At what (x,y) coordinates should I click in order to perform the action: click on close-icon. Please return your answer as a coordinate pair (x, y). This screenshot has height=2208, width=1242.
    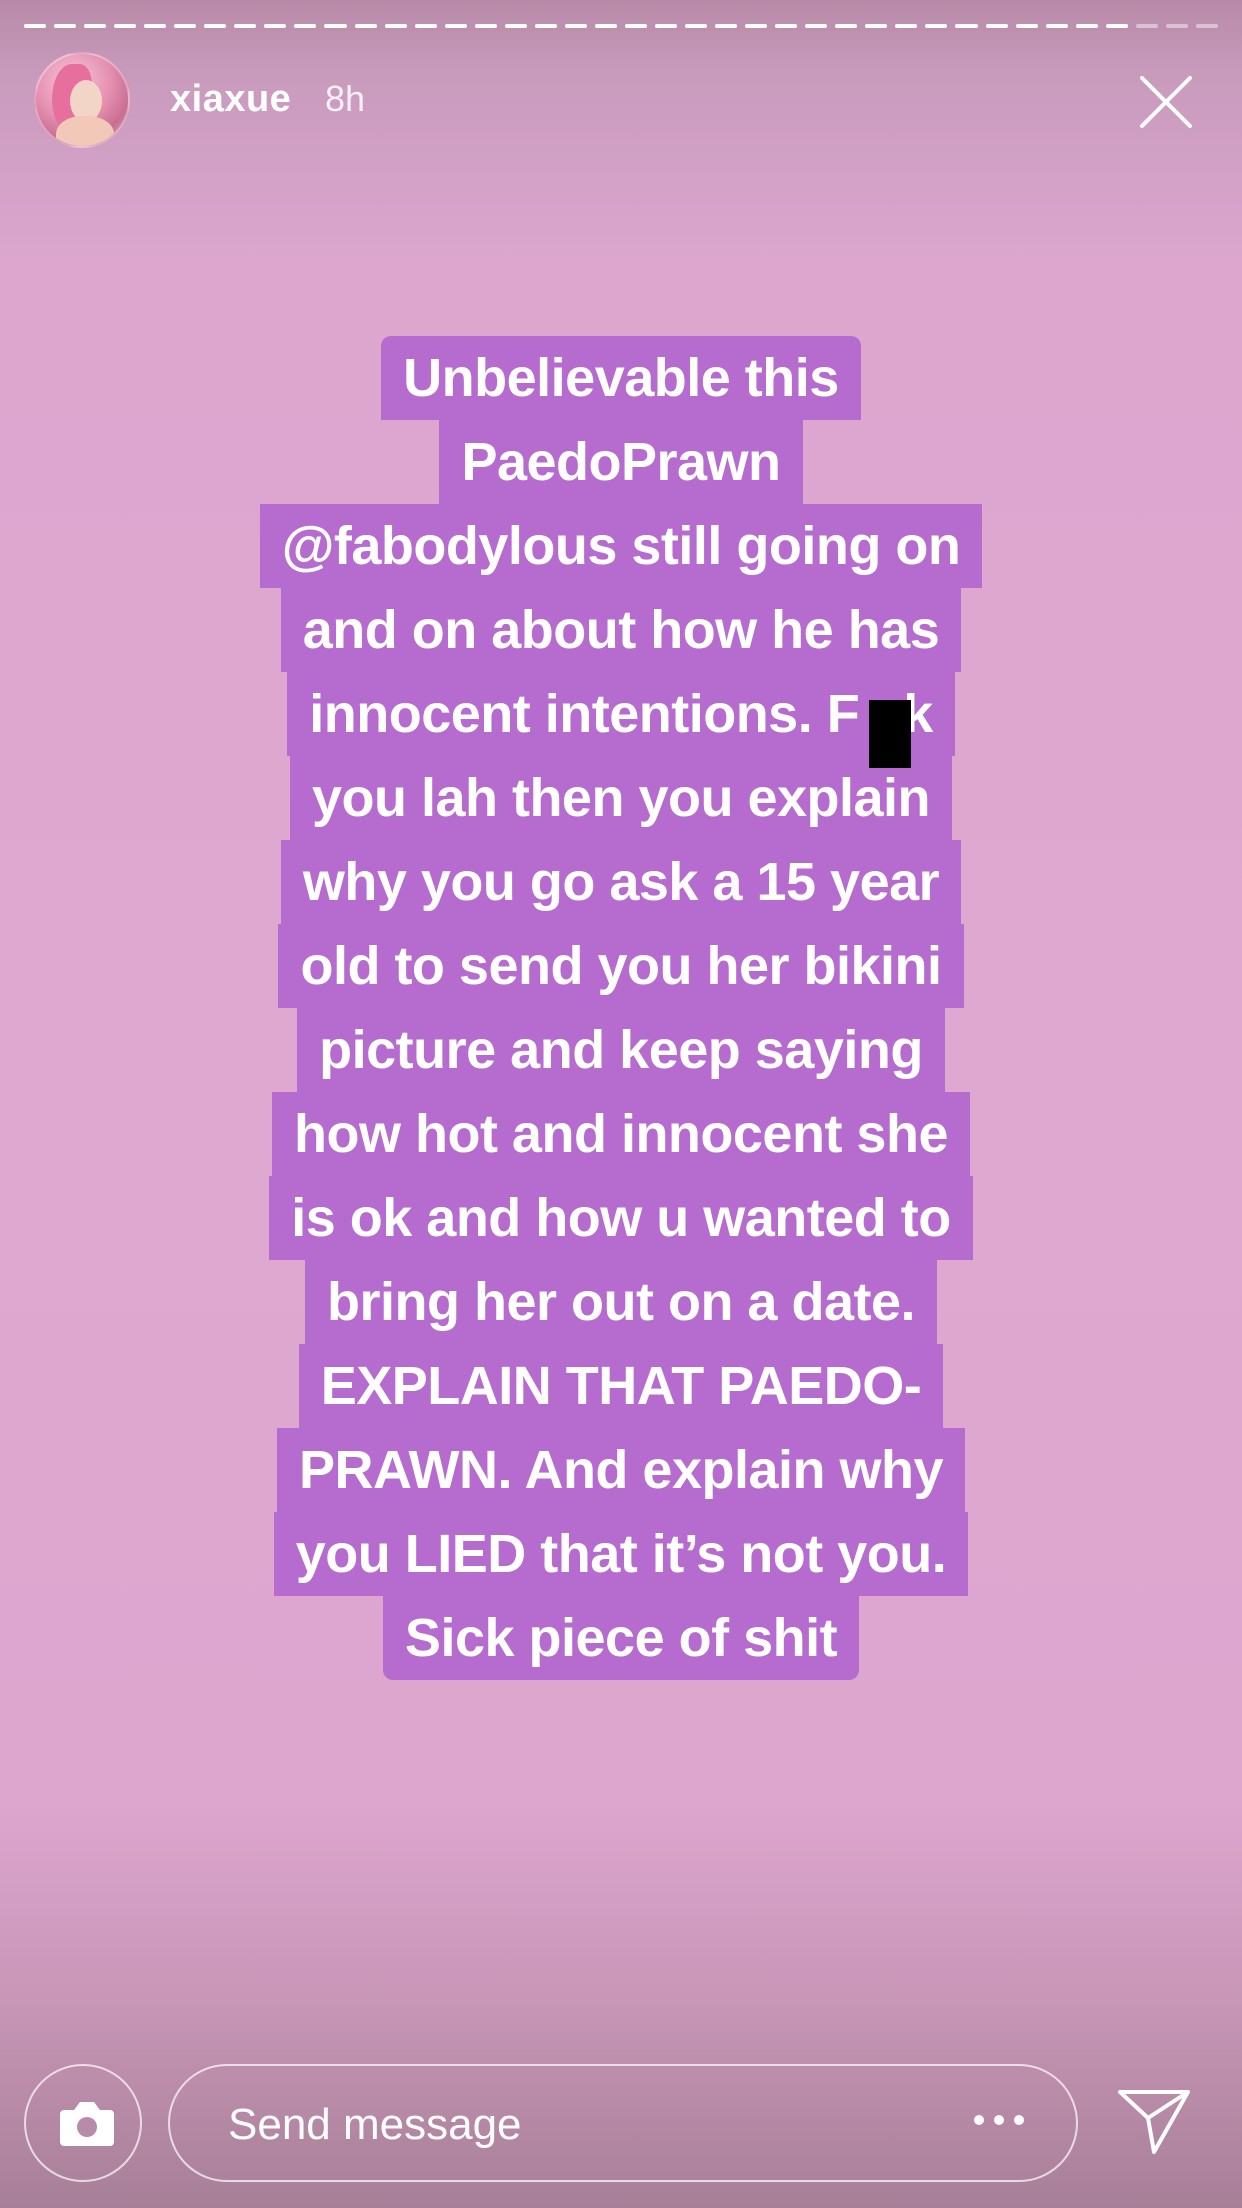
    Looking at the image, I should click on (1166, 102).